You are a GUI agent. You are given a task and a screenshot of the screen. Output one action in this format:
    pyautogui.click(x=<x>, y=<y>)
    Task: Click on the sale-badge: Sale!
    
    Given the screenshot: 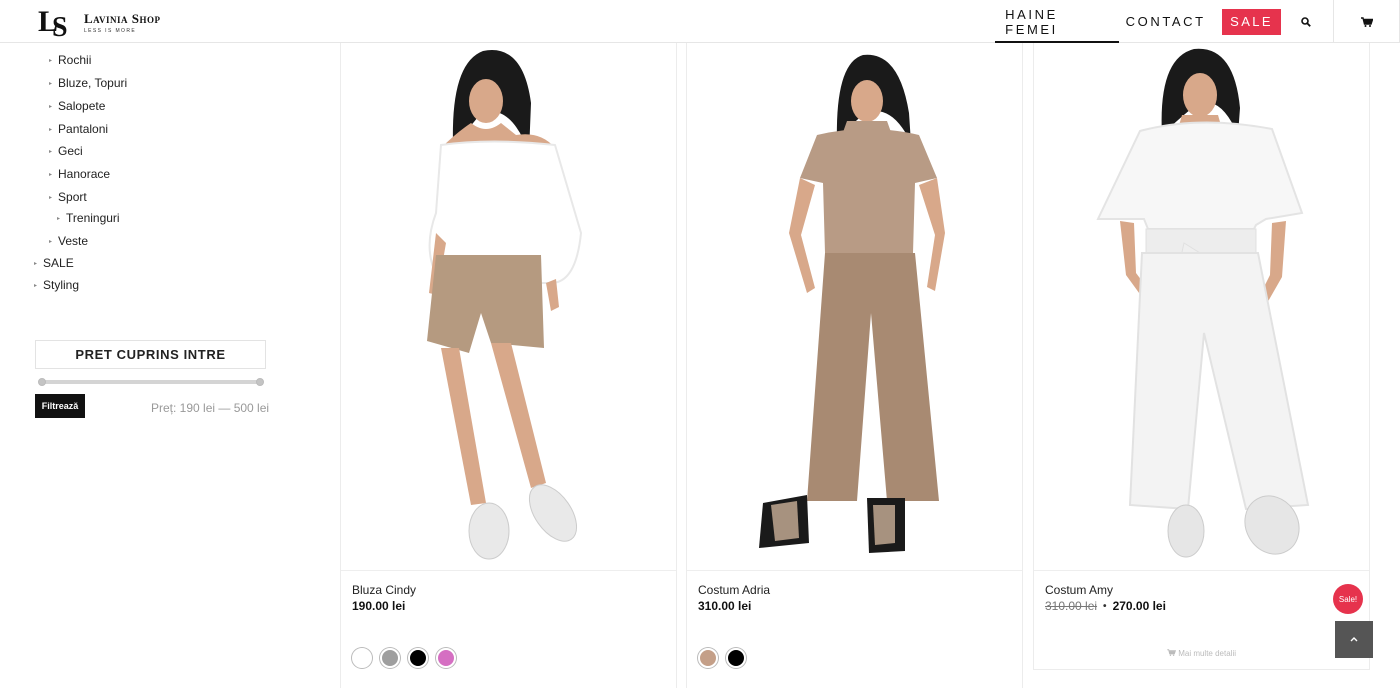 What is the action you would take?
    pyautogui.click(x=1348, y=599)
    